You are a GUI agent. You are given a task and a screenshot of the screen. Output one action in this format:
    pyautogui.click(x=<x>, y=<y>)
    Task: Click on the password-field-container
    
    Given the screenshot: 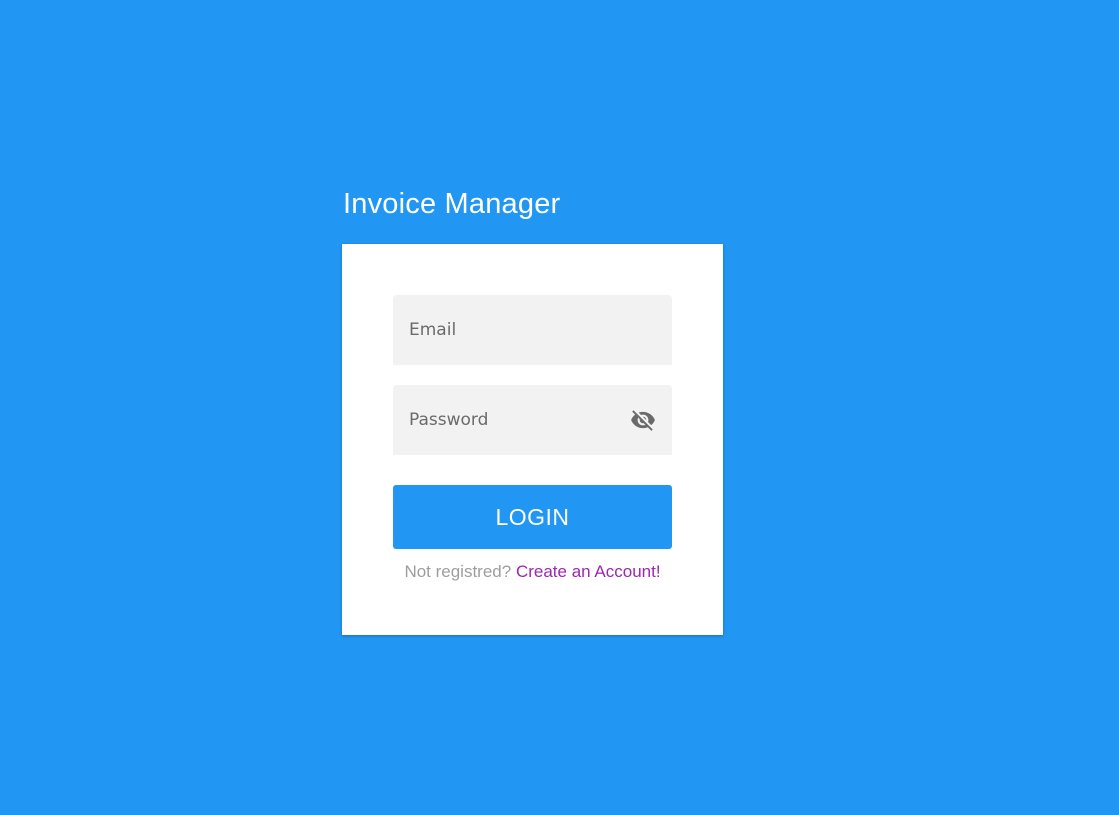 What is the action you would take?
    pyautogui.click(x=532, y=420)
    